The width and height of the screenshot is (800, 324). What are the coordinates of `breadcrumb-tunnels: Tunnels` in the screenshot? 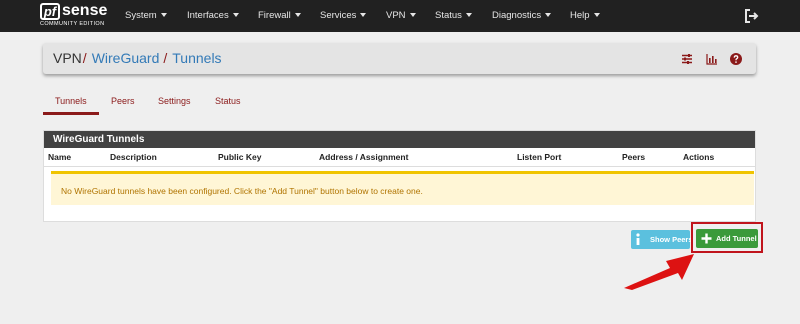 It's located at (196, 58).